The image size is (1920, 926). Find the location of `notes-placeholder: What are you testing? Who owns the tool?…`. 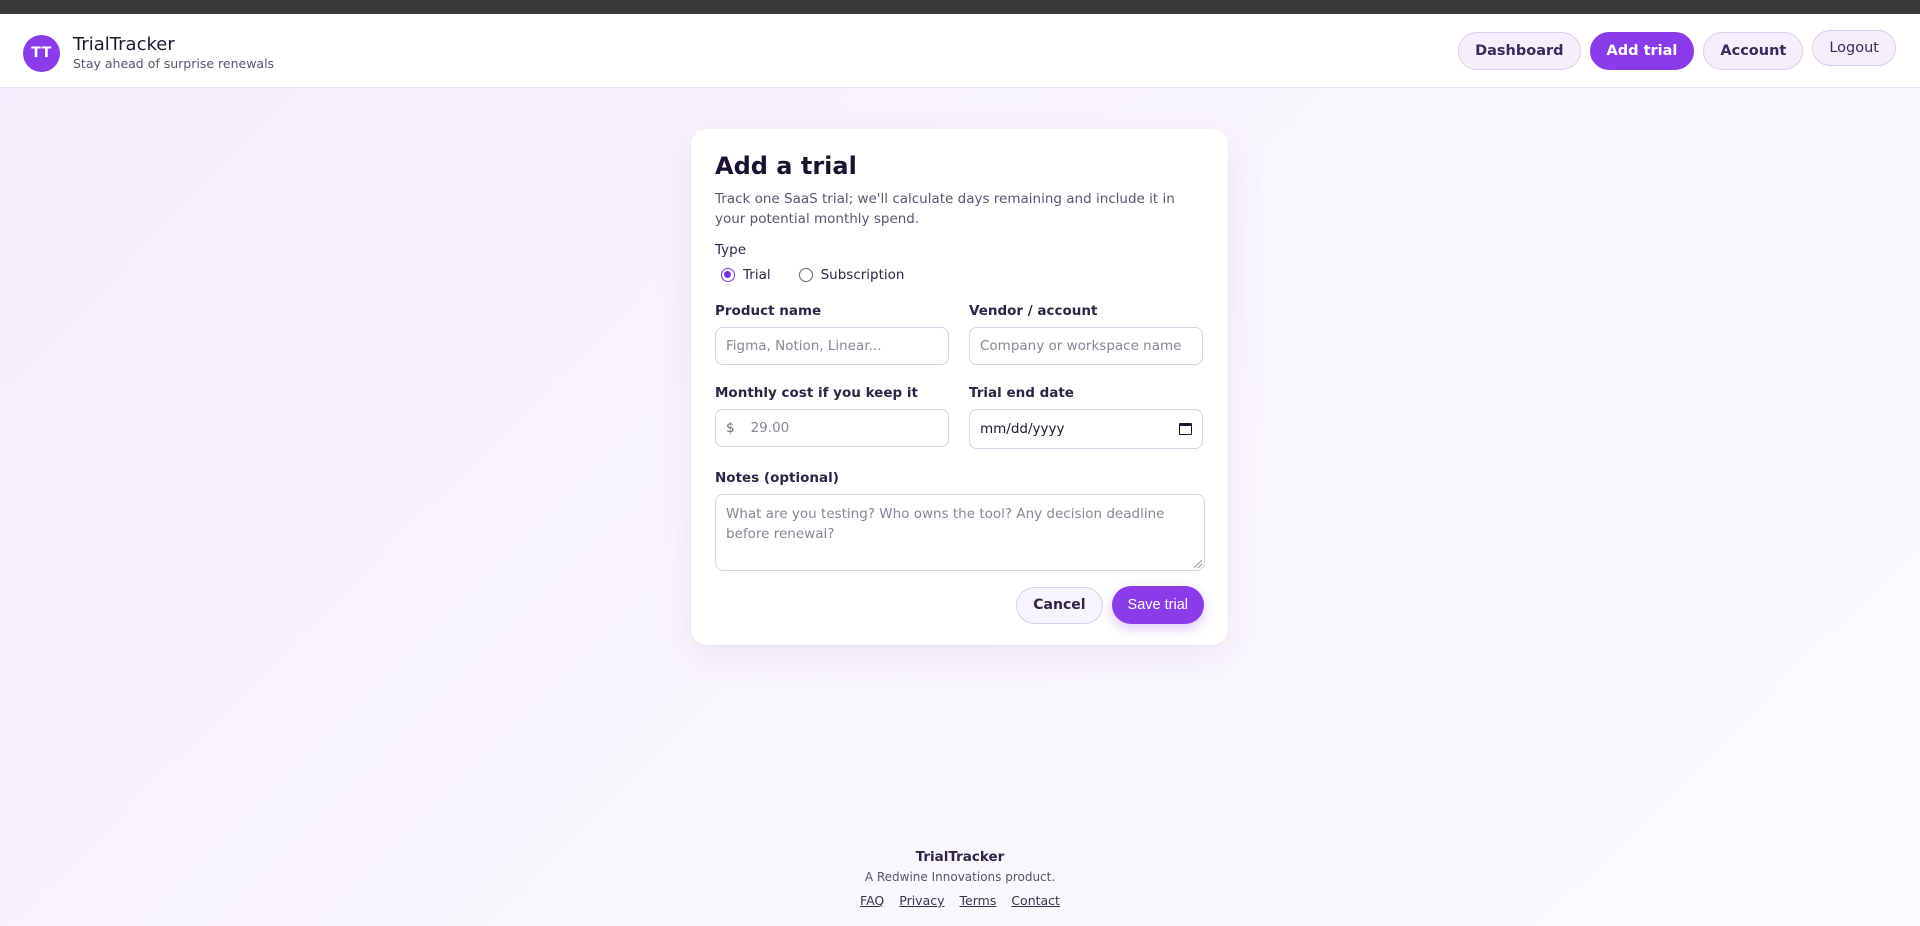

notes-placeholder: What are you testing? Who owns the tool?… is located at coordinates (945, 524).